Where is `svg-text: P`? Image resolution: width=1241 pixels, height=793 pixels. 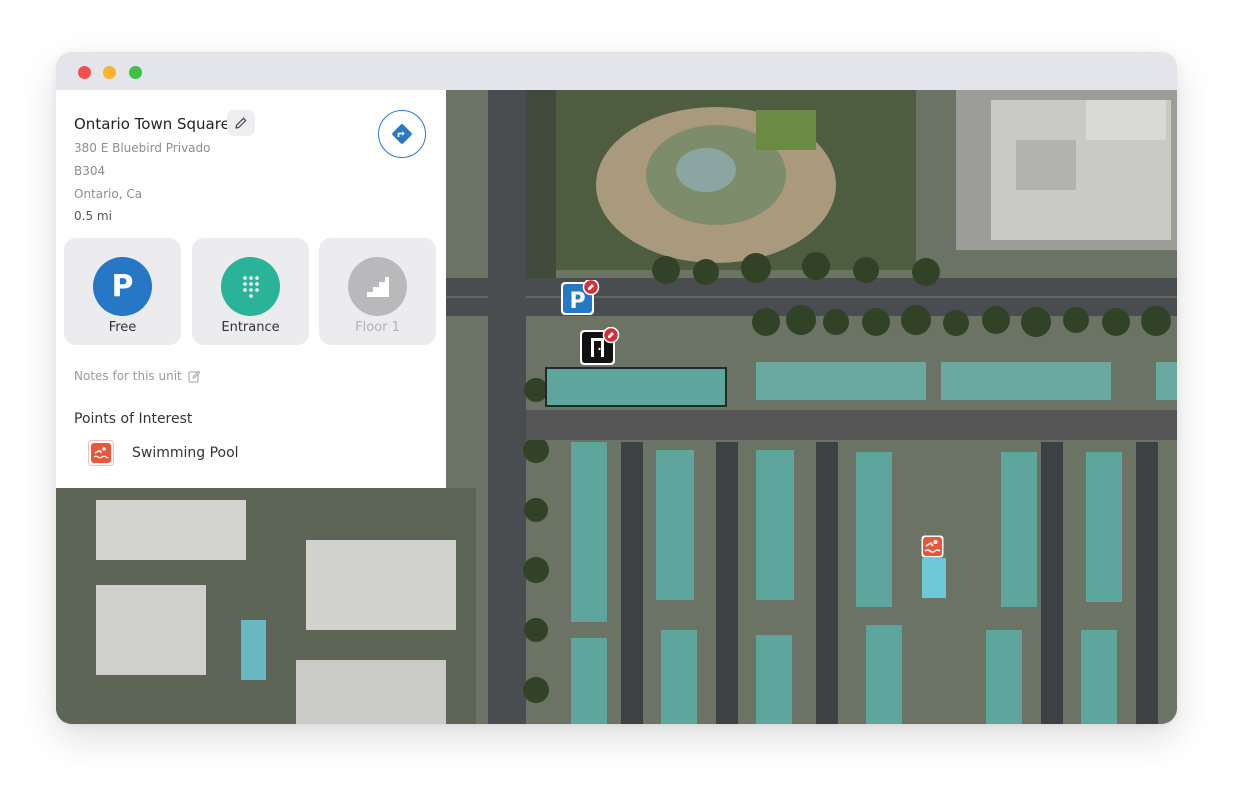 svg-text: P is located at coordinates (577, 301).